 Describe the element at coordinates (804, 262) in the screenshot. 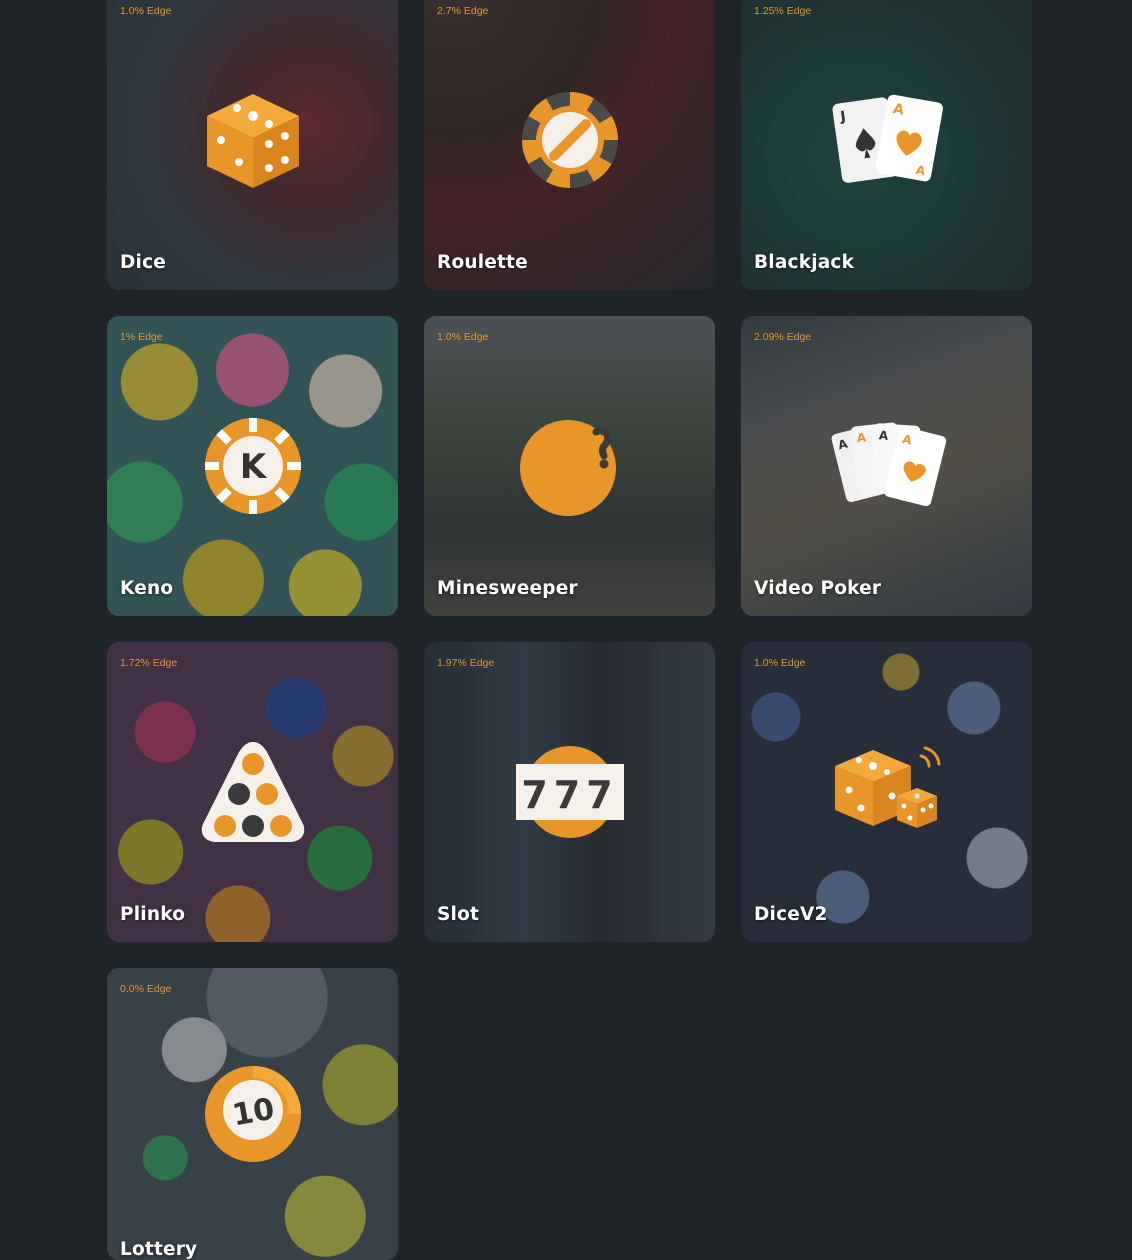

I see `game-title: Blackjack` at that location.